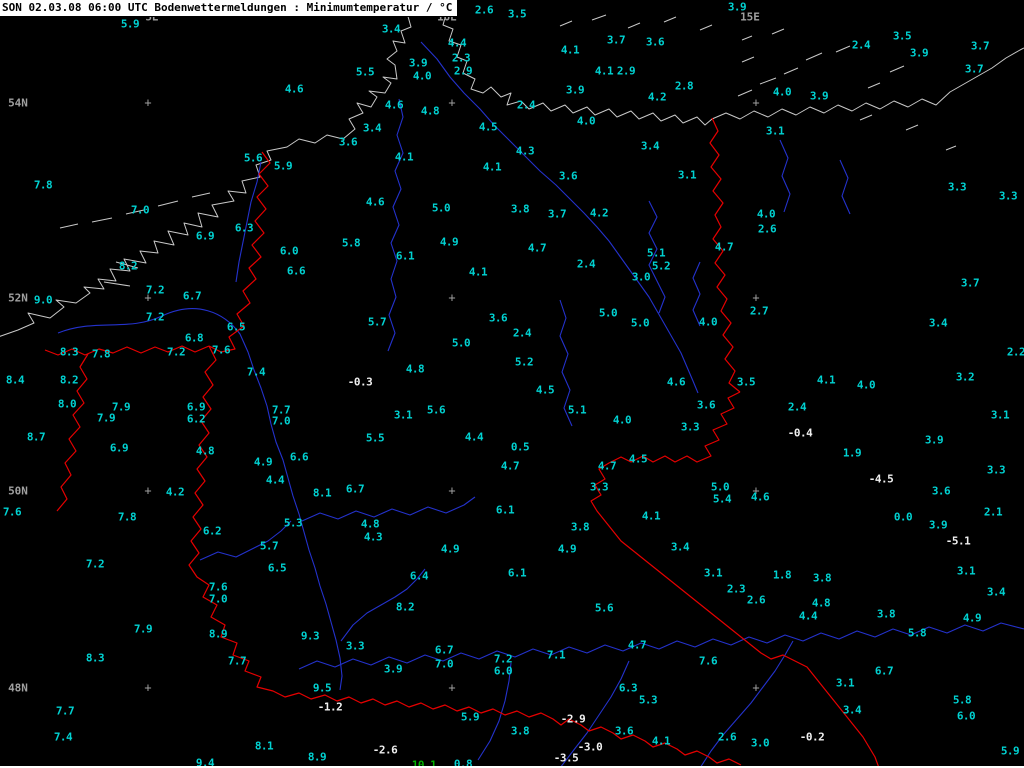  What do you see at coordinates (577, 410) in the screenshot?
I see `station-temp: 5.1` at bounding box center [577, 410].